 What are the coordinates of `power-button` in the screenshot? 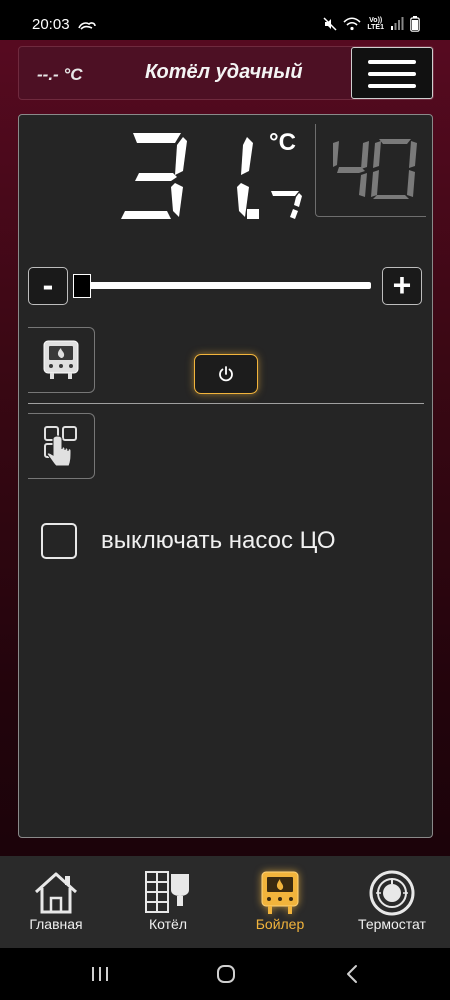 It's located at (226, 374).